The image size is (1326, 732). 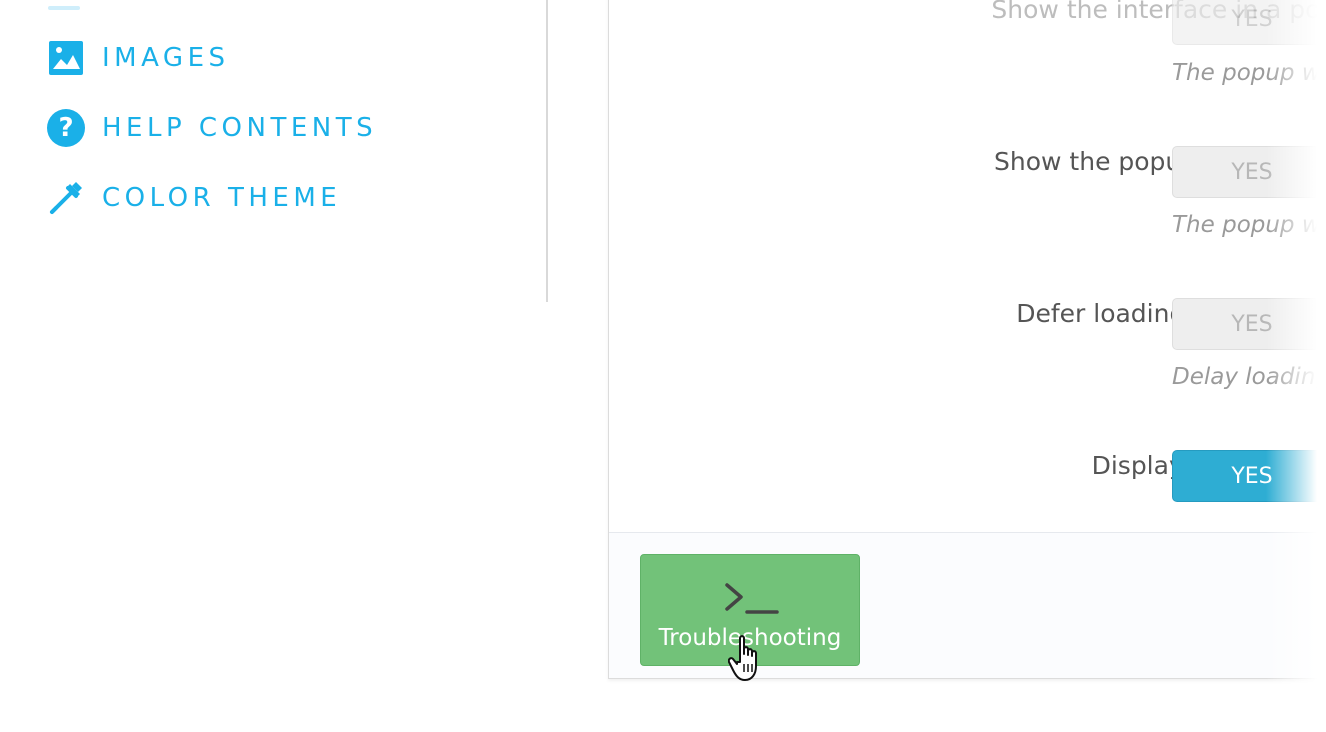 I want to click on question-circle-icon: ?, so click(x=66, y=128).